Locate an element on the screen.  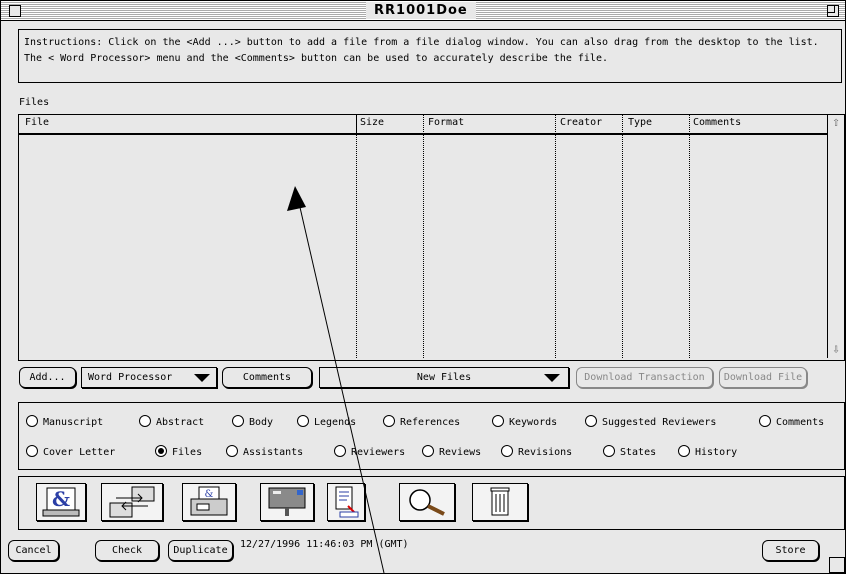
radio-states: States is located at coordinates (630, 452).